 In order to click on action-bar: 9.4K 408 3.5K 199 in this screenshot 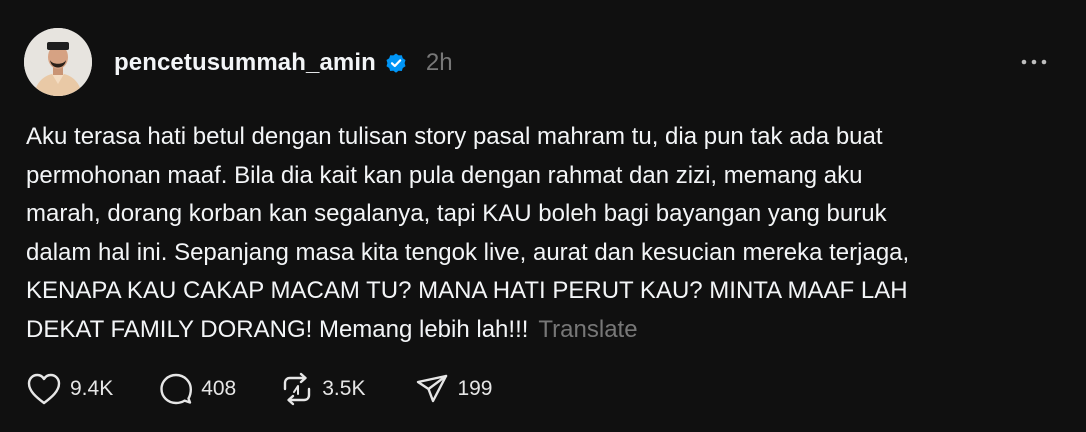, I will do `click(276, 389)`.